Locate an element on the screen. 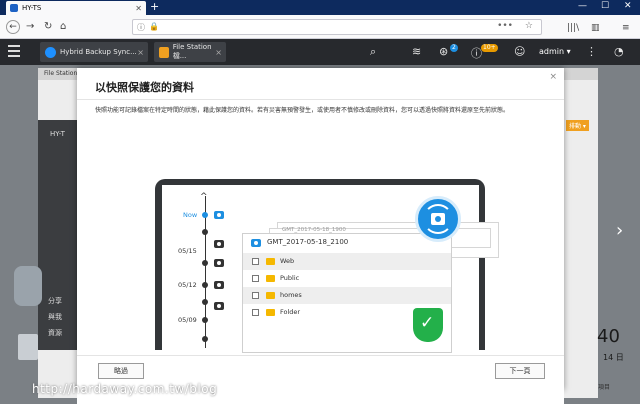 The image size is (640, 404). main-menu-icon is located at coordinates (14, 51).